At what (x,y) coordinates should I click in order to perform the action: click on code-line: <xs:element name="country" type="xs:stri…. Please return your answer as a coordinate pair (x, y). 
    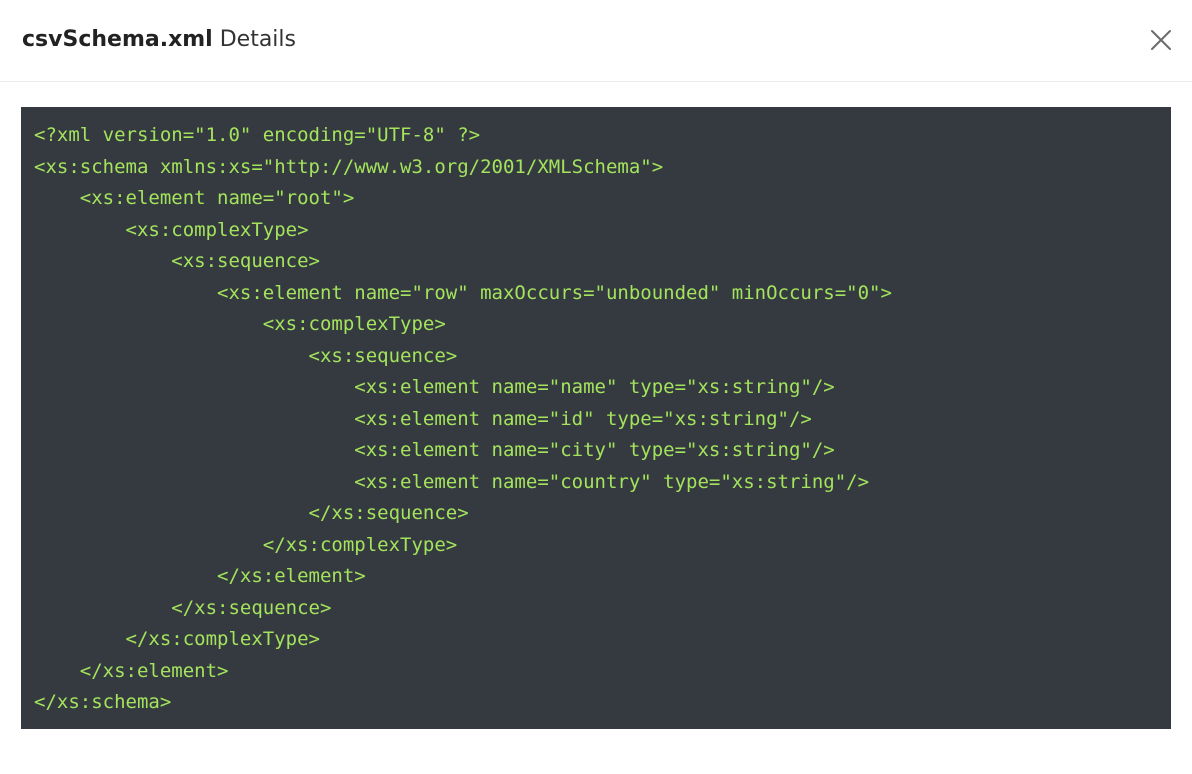
    Looking at the image, I should click on (452, 481).